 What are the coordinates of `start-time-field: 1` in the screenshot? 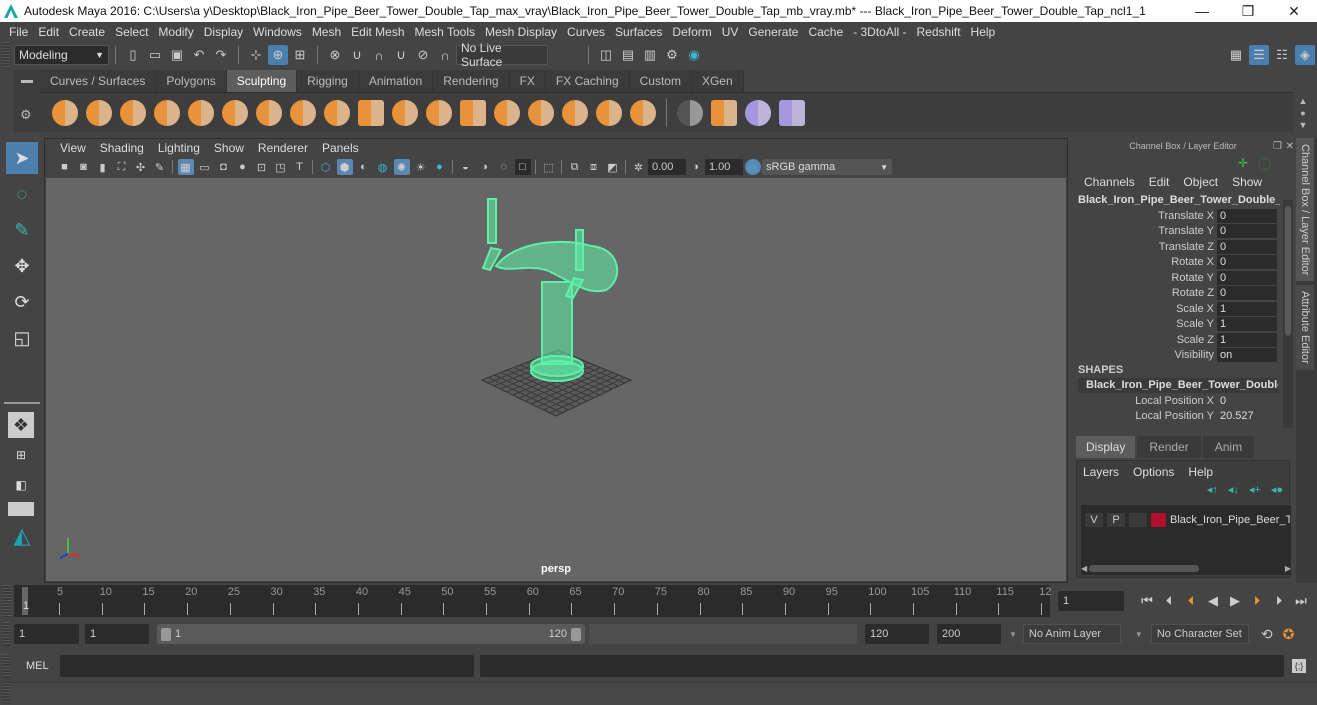 It's located at (46, 634).